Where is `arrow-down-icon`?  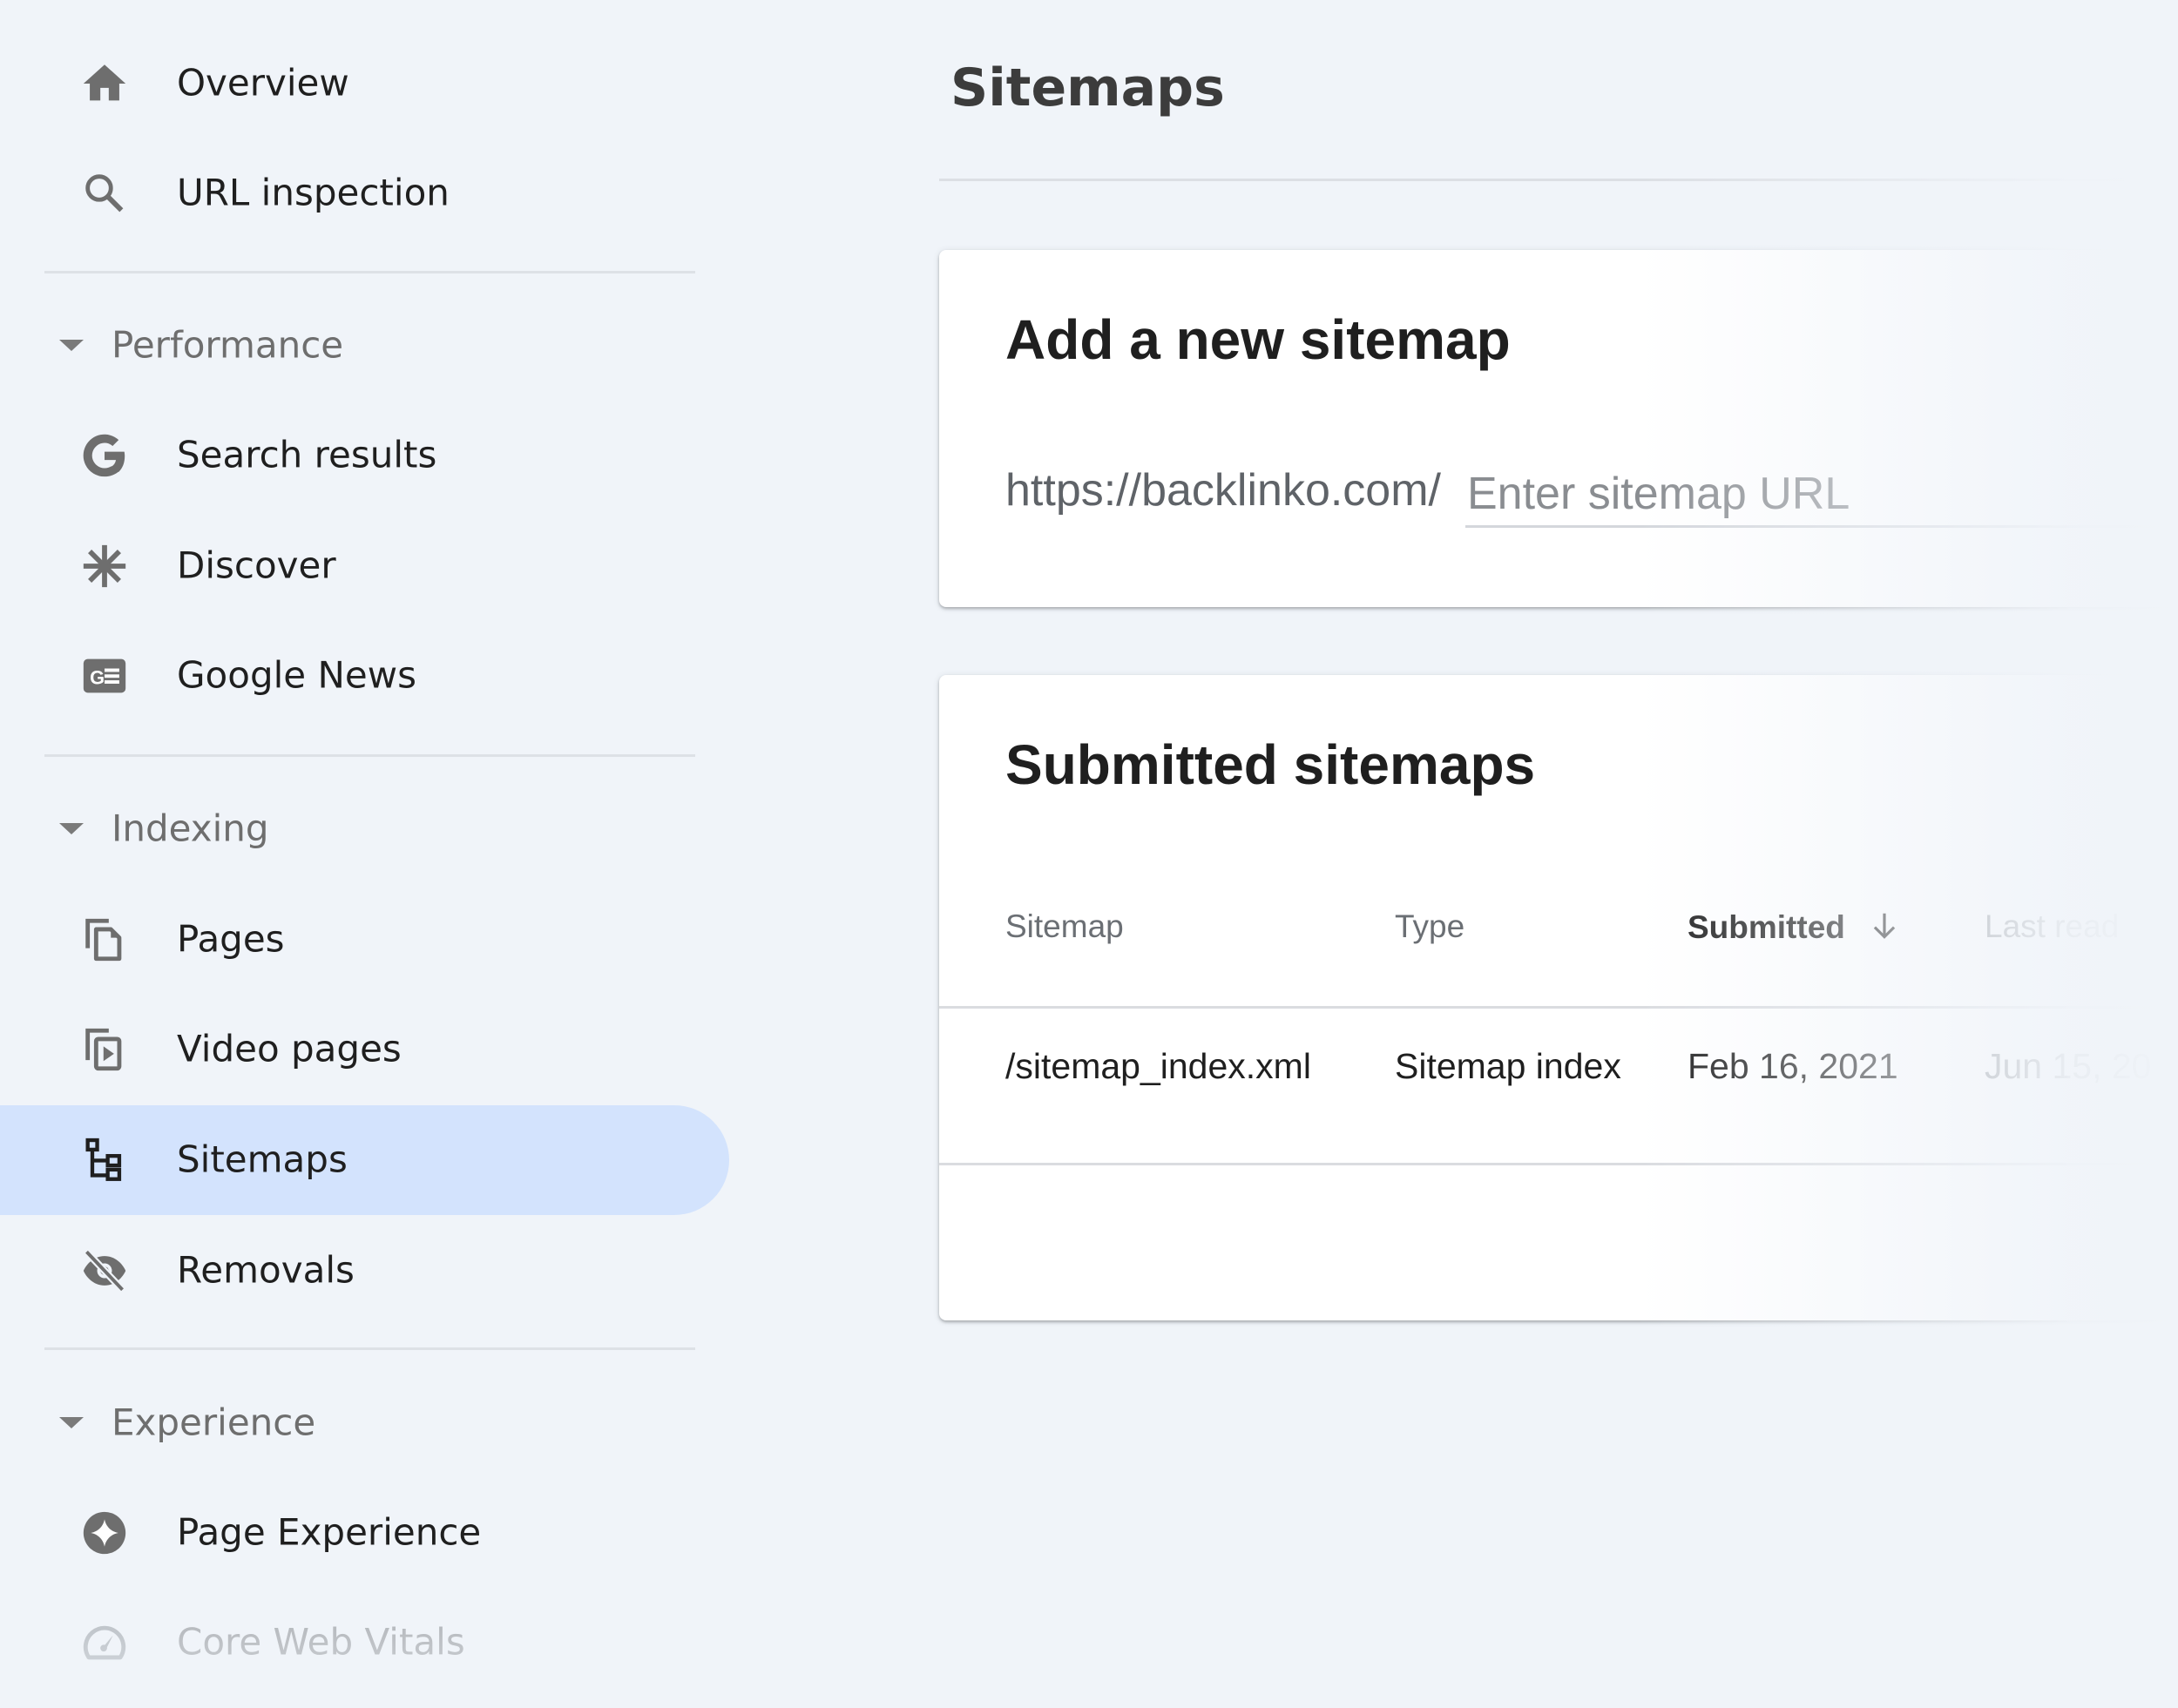 arrow-down-icon is located at coordinates (1884, 930).